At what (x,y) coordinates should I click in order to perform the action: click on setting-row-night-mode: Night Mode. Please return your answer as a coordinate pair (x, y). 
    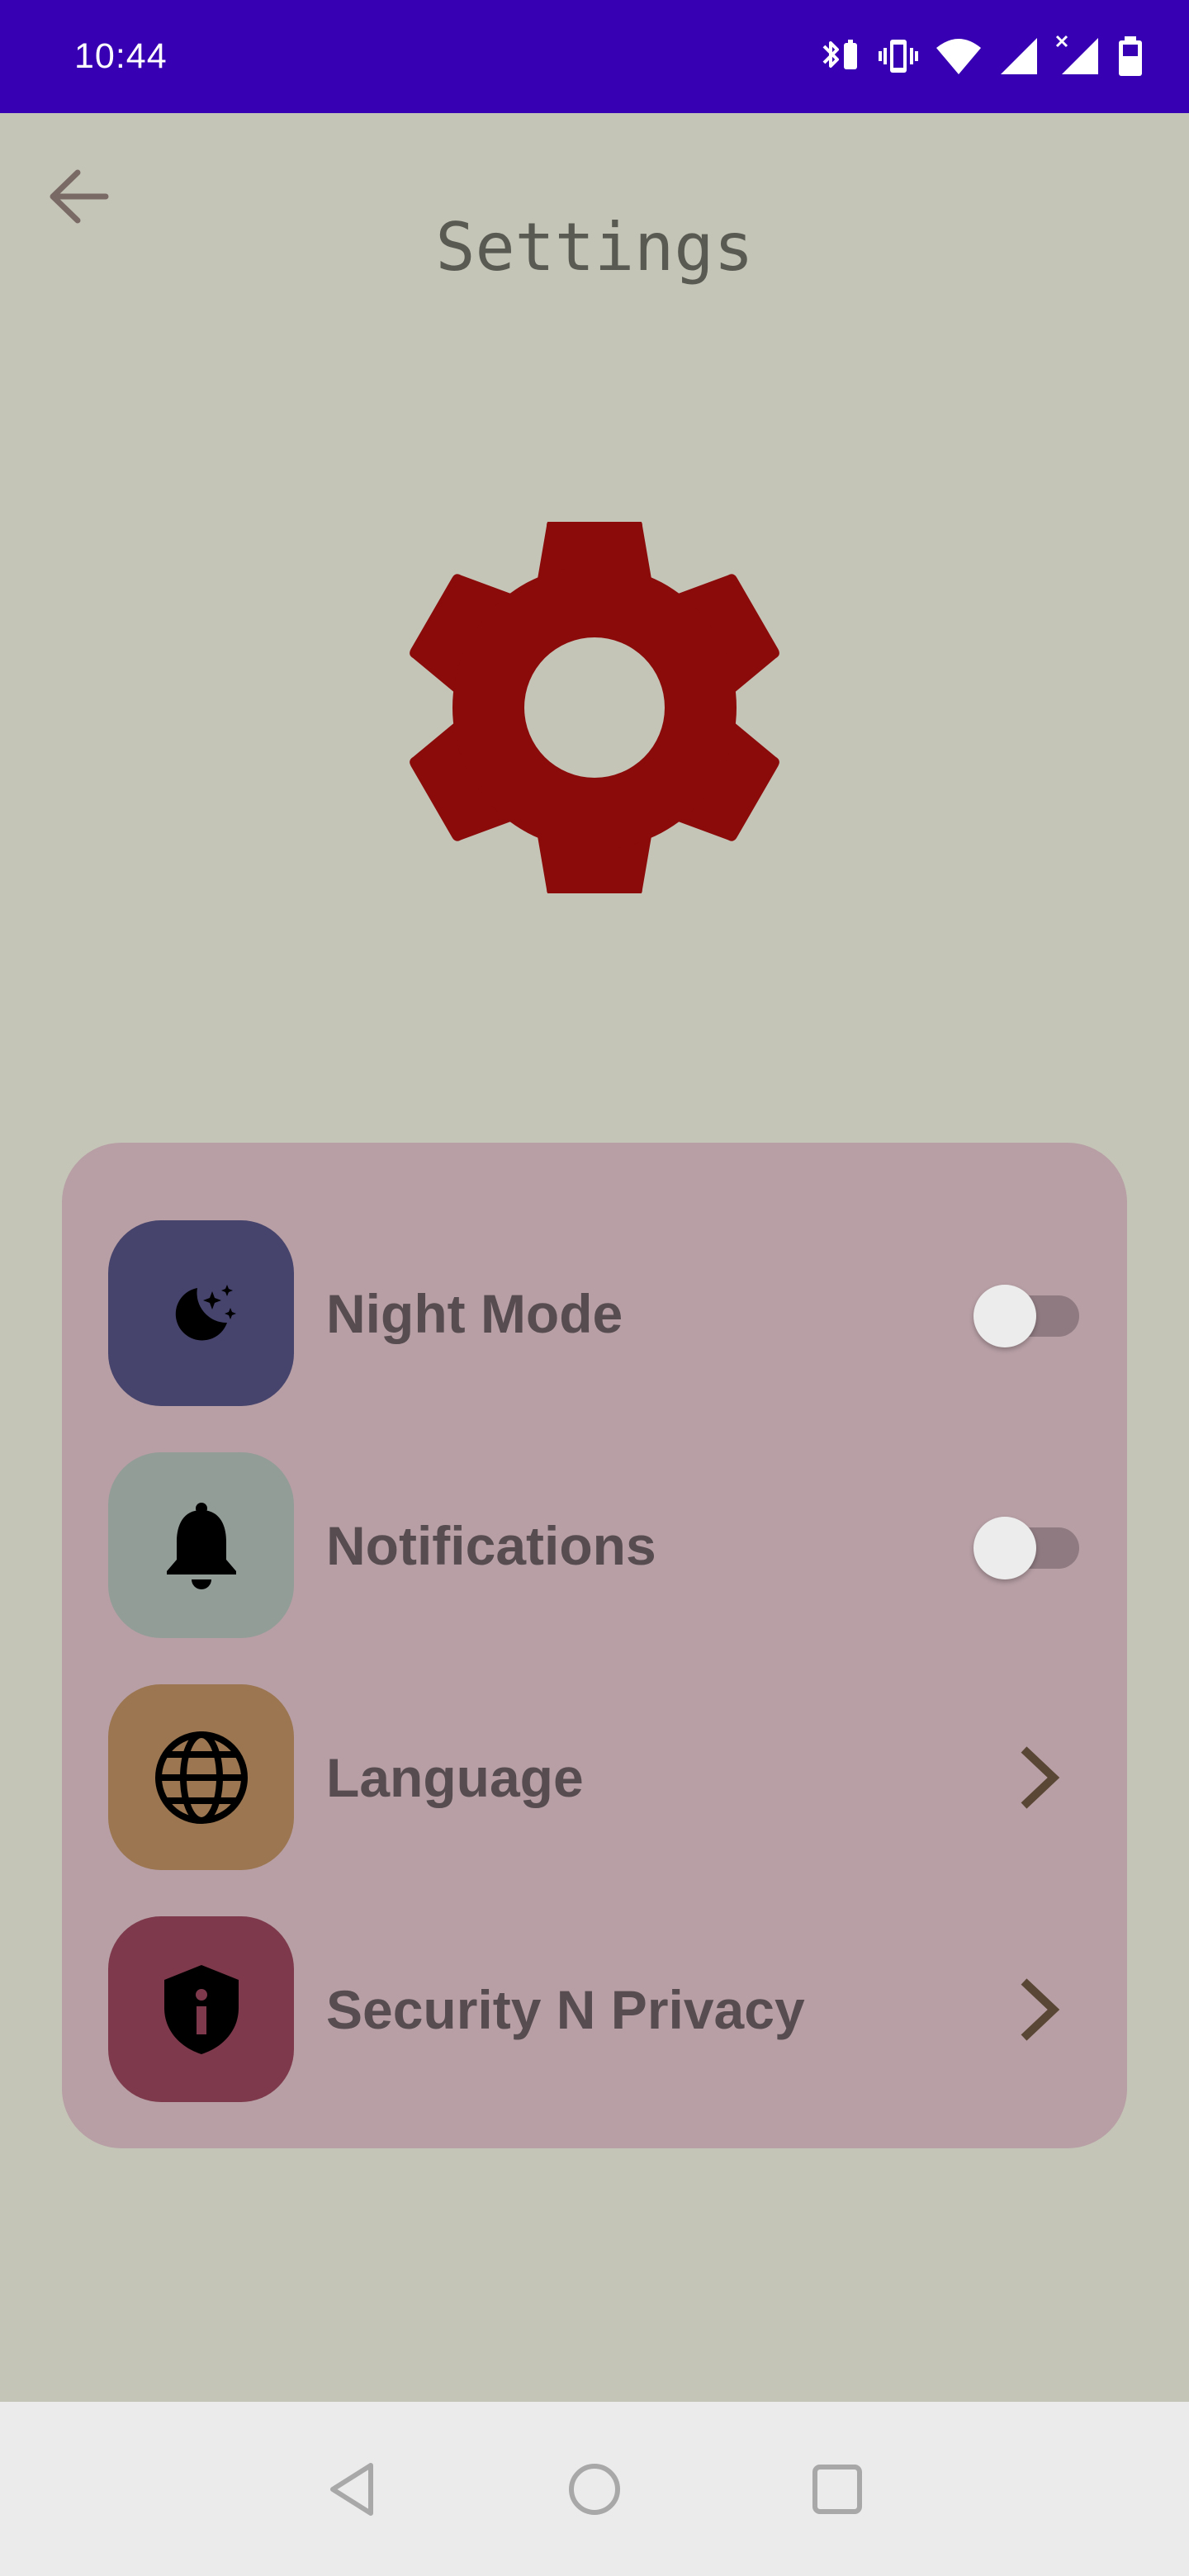
    Looking at the image, I should click on (594, 1313).